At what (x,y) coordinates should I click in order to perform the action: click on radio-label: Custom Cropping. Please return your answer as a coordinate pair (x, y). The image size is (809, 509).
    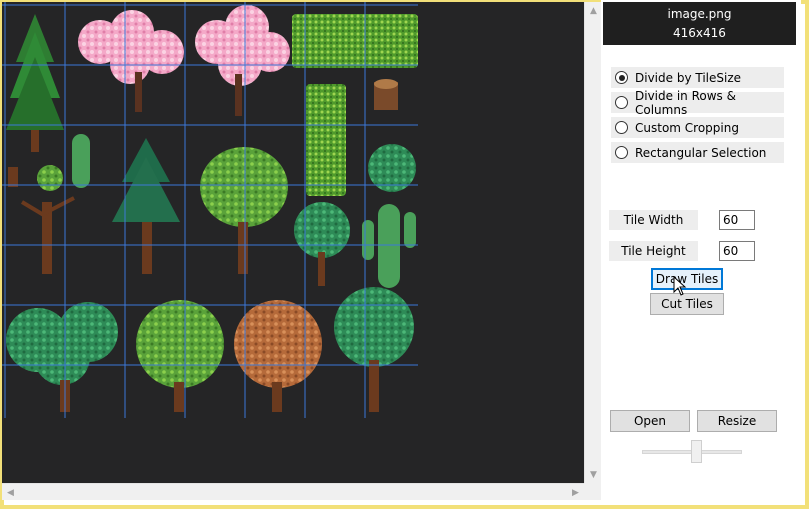
    Looking at the image, I should click on (687, 127).